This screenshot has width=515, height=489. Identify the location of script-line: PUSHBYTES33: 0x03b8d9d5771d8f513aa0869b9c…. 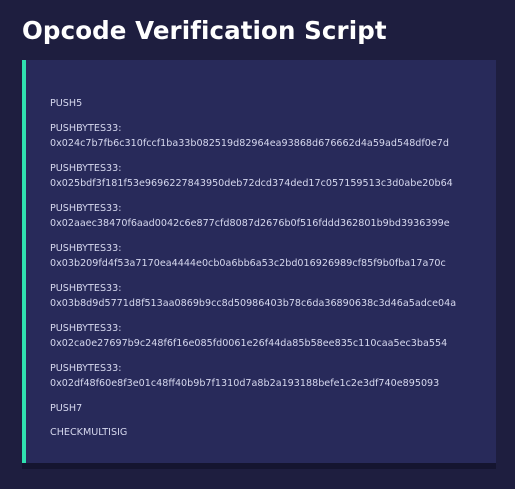
(273, 296).